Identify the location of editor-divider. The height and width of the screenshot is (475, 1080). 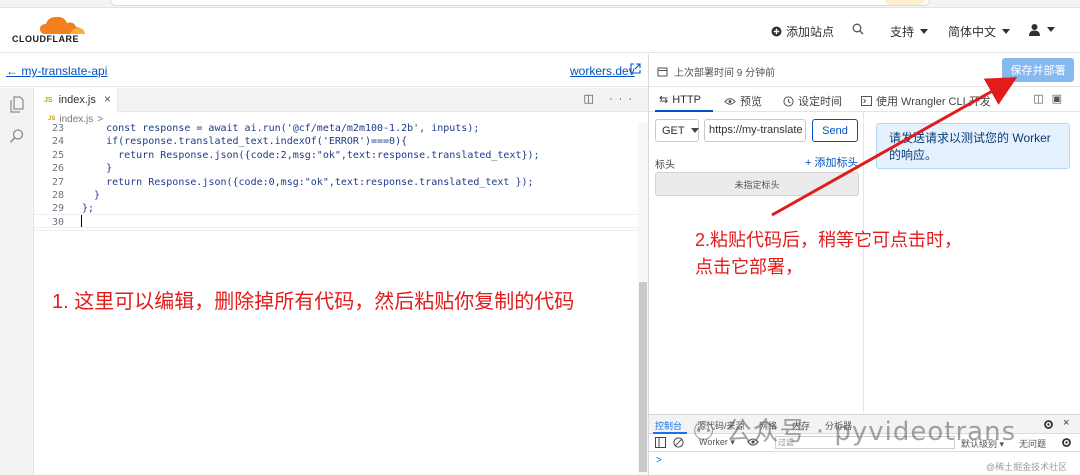
(336, 230).